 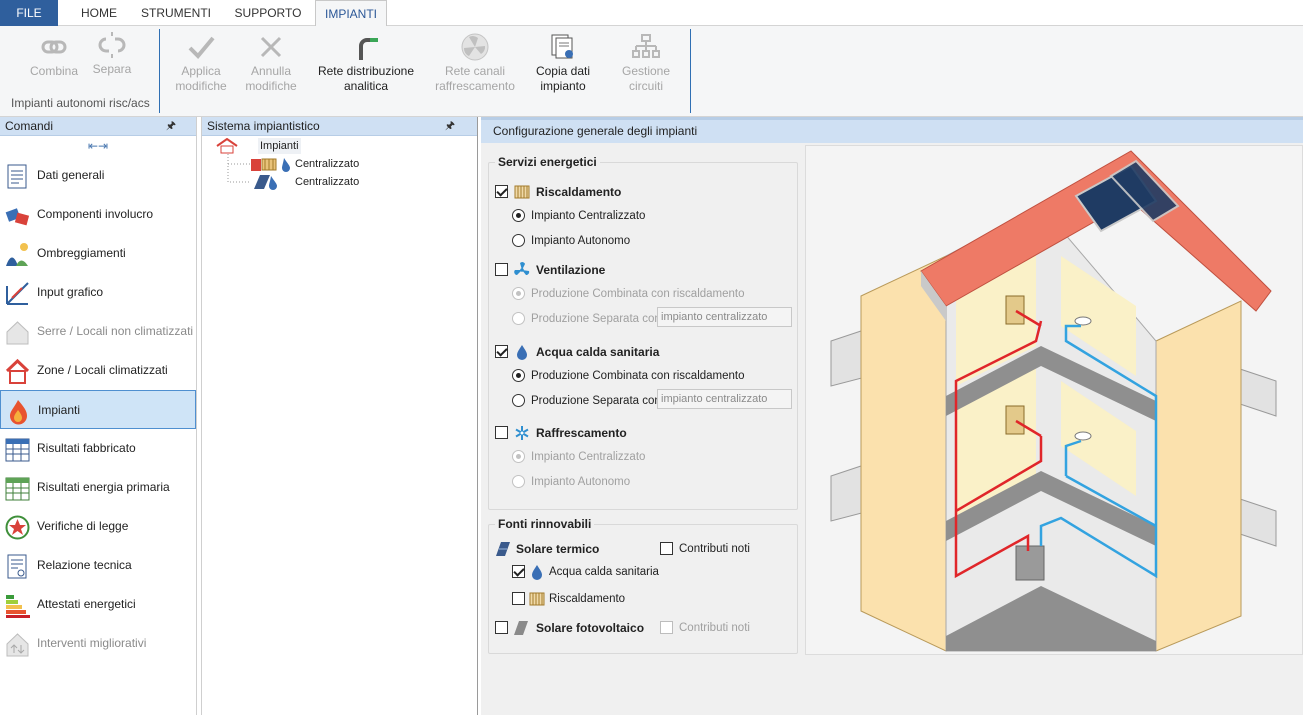 I want to click on solar-panel-icon, so click(x=521, y=628).